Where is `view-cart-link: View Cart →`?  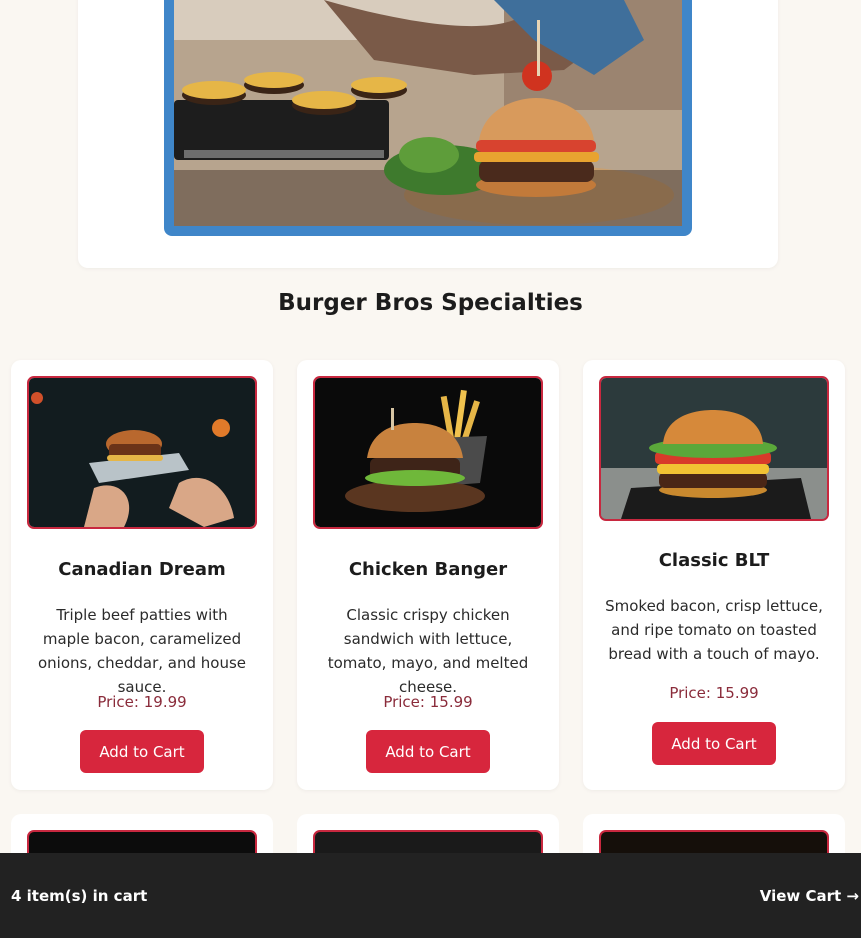 view-cart-link: View Cart → is located at coordinates (809, 896).